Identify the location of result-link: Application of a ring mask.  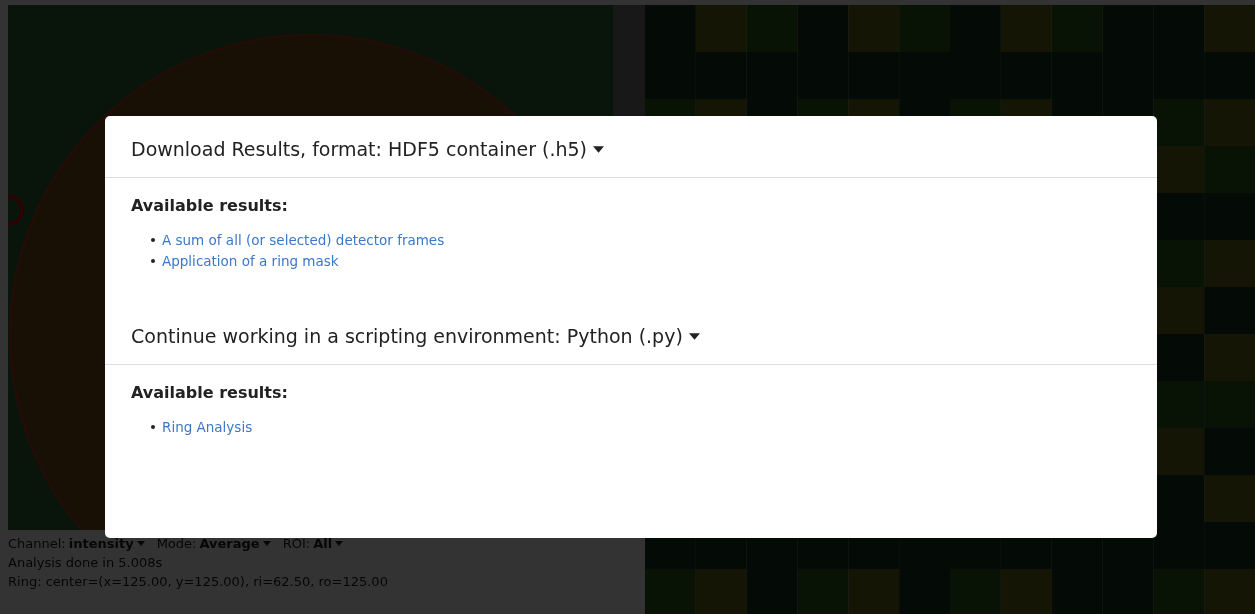
(250, 260).